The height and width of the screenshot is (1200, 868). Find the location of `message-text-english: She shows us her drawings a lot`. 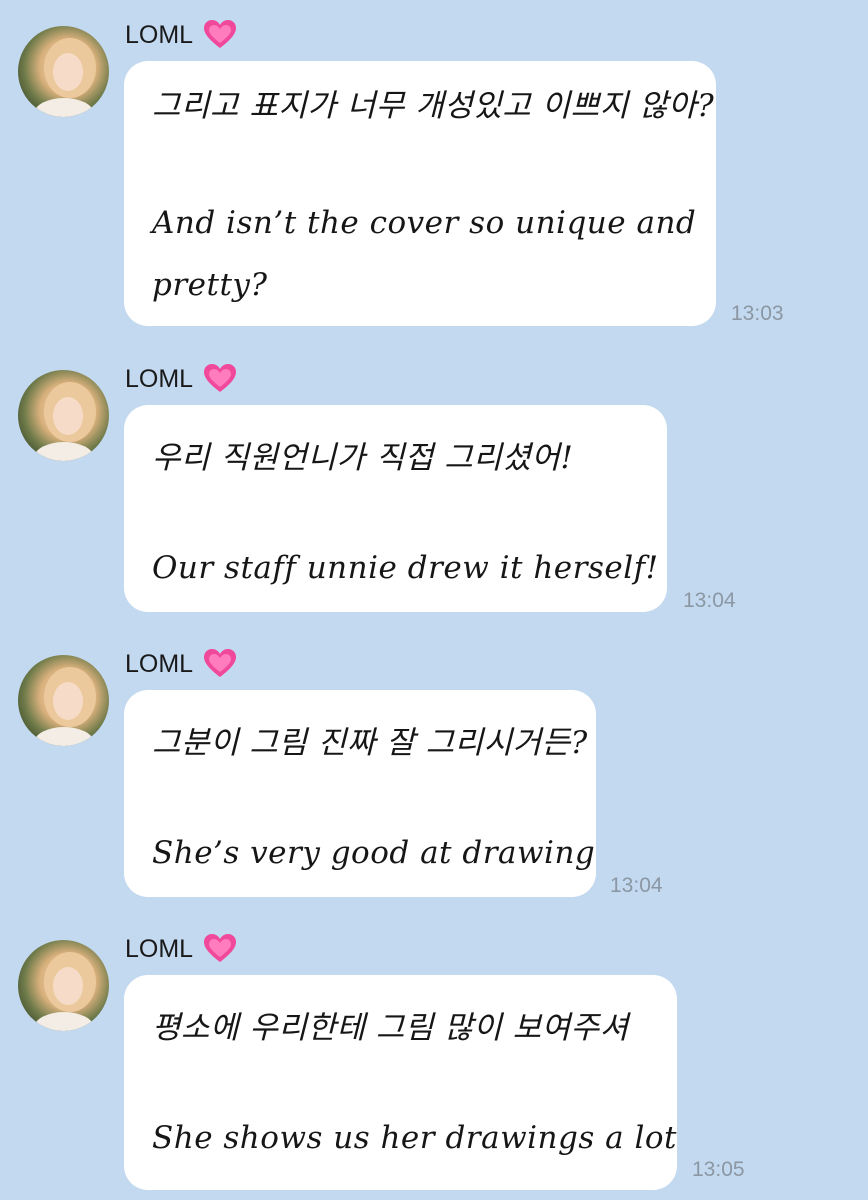

message-text-english: She shows us her drawings a lot is located at coordinates (414, 1138).